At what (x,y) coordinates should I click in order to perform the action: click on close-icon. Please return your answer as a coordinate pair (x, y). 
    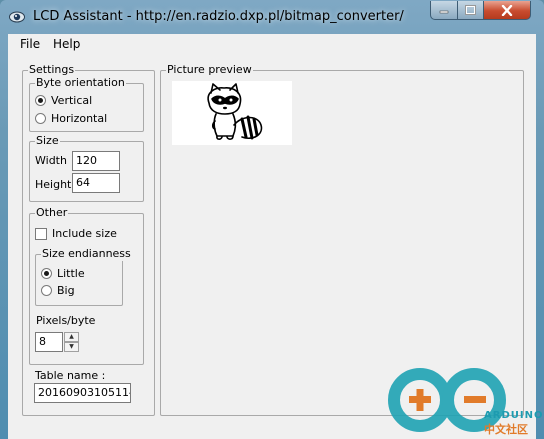
    Looking at the image, I should click on (507, 10).